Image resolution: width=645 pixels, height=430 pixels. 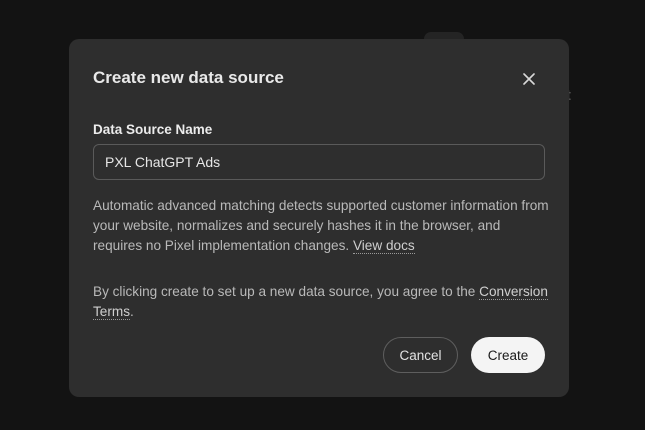 What do you see at coordinates (420, 355) in the screenshot?
I see `cancel-button: Cancel` at bounding box center [420, 355].